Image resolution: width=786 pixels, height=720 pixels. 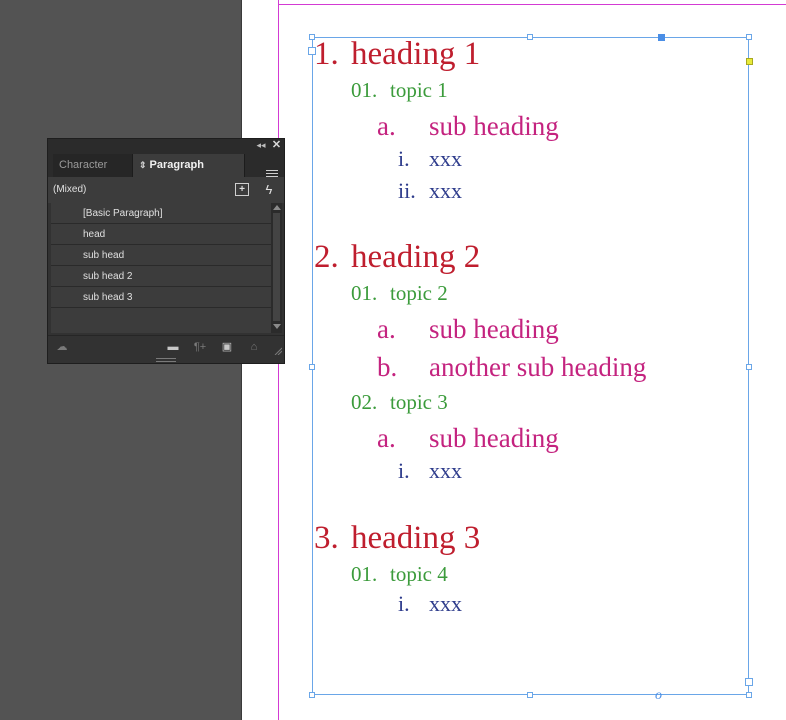 I want to click on scroll-down-arrow-icon, so click(x=277, y=326).